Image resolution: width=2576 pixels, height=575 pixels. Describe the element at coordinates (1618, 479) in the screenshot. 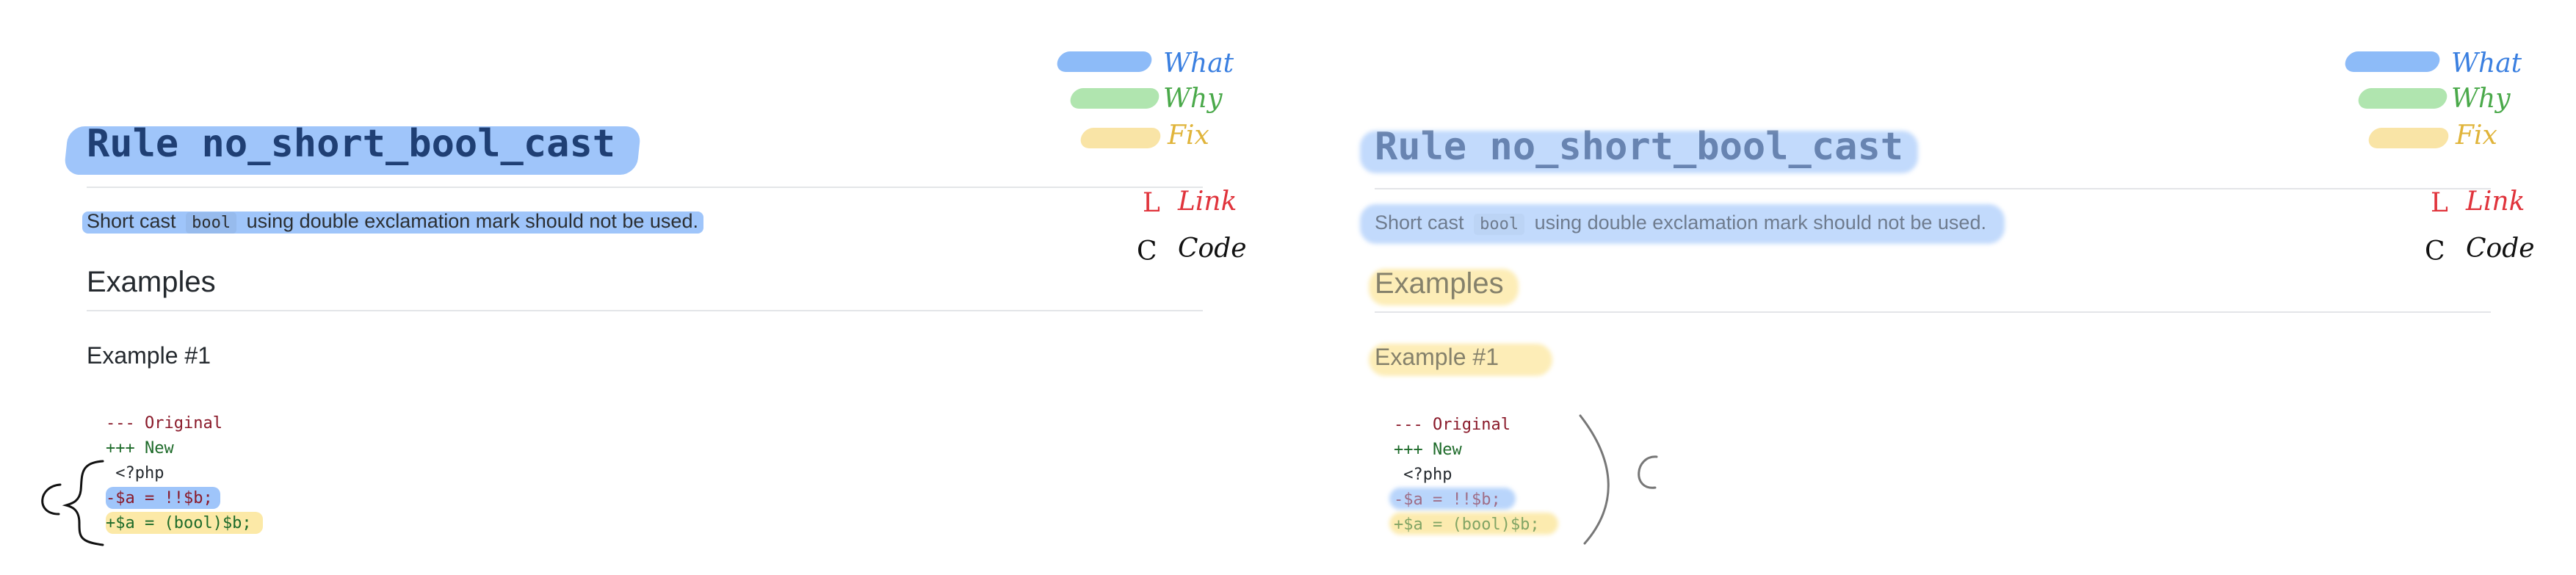

I see `code-annotation-bracket` at that location.